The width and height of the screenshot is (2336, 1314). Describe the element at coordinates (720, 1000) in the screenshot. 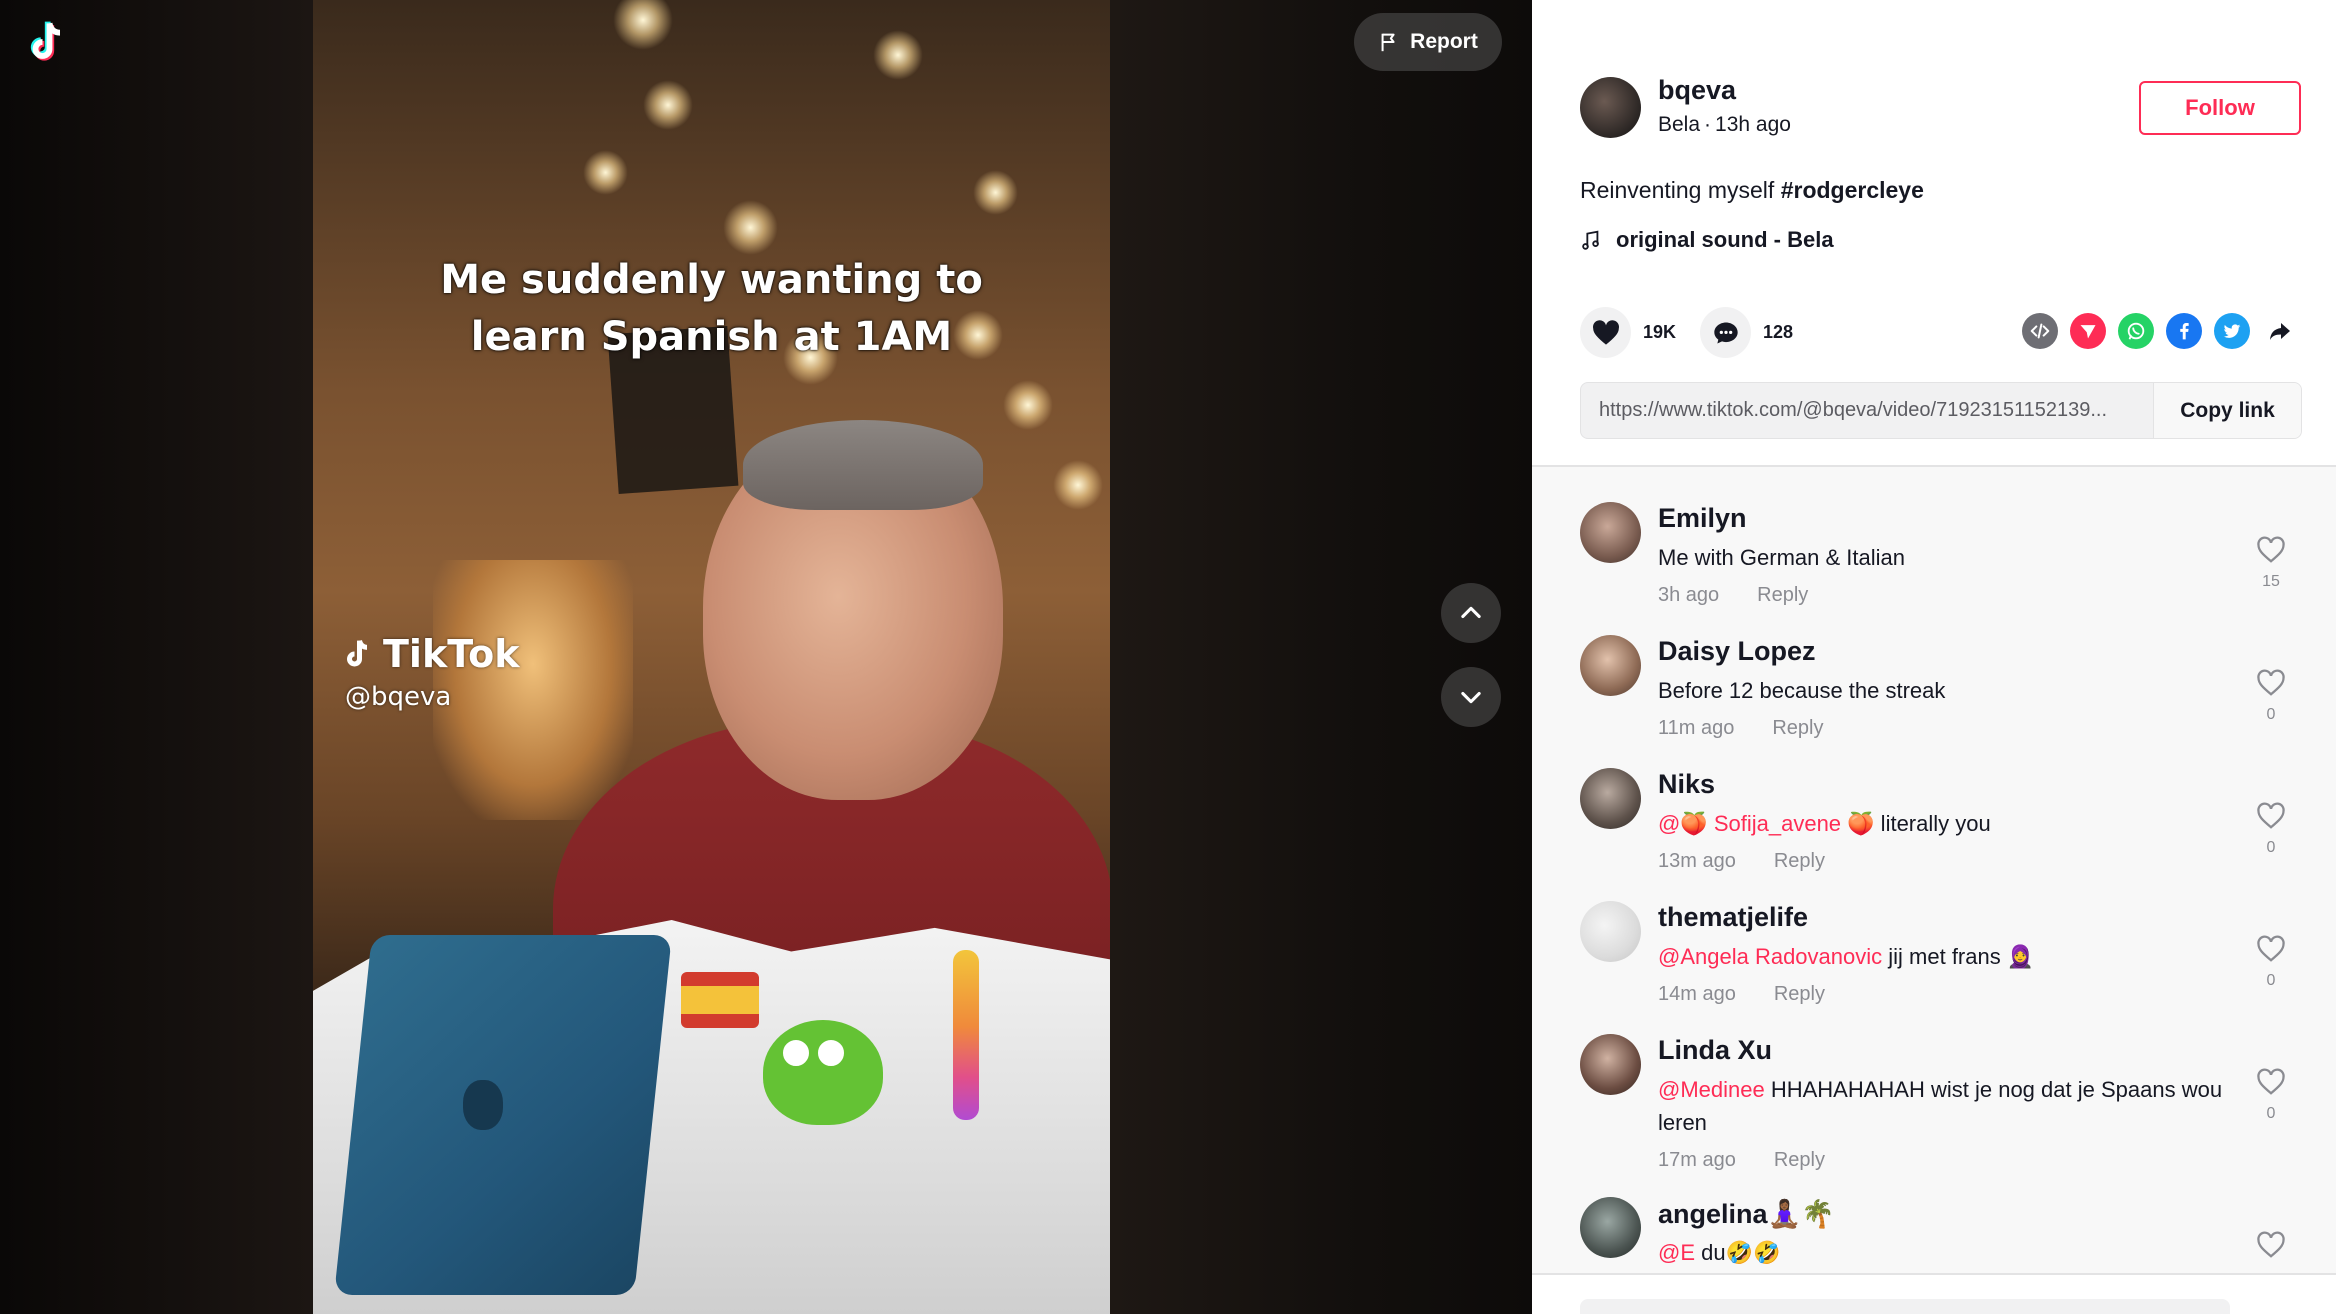

I see `spain-flag-sticker` at that location.